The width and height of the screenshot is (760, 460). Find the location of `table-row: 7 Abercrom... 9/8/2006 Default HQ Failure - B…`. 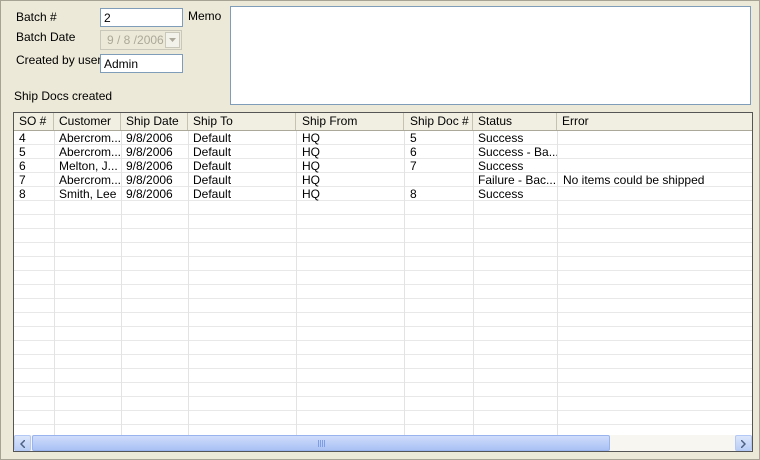

table-row: 7 Abercrom... 9/8/2006 Default HQ Failure - B… is located at coordinates (383, 180).